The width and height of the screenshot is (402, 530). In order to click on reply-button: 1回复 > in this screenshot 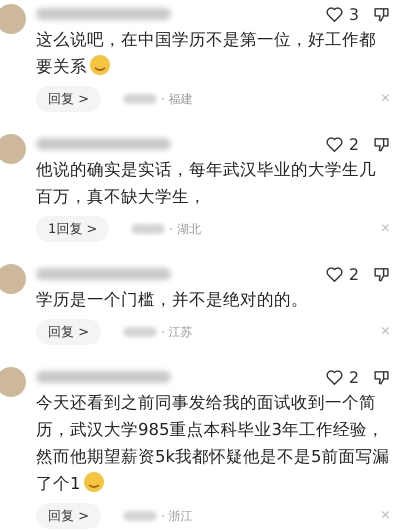, I will do `click(73, 229)`.